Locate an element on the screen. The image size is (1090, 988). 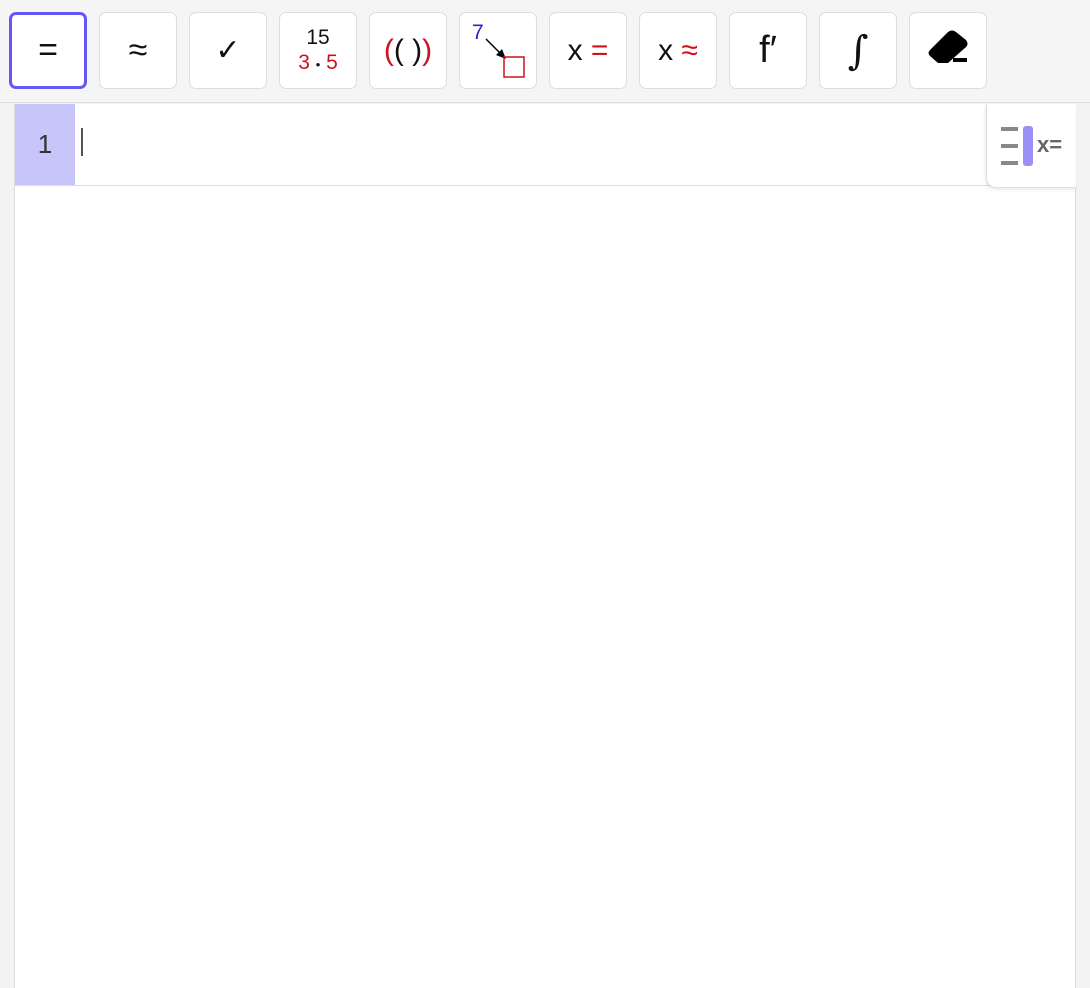
paren-icon: ( is located at coordinates (388, 50).